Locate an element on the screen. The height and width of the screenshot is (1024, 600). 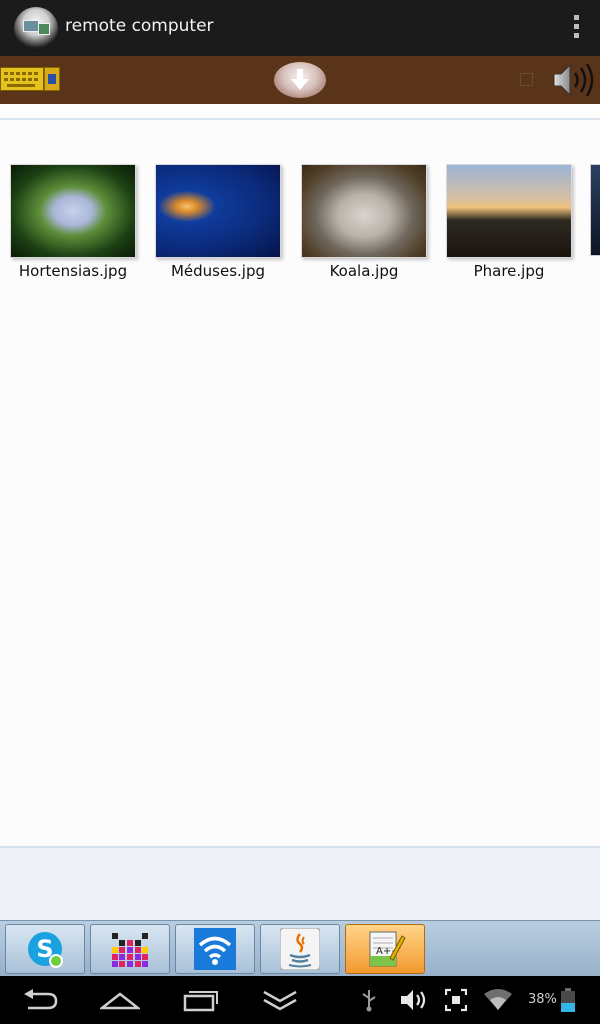
notepad-plus-plus-icon: A++ is located at coordinates (387, 949).